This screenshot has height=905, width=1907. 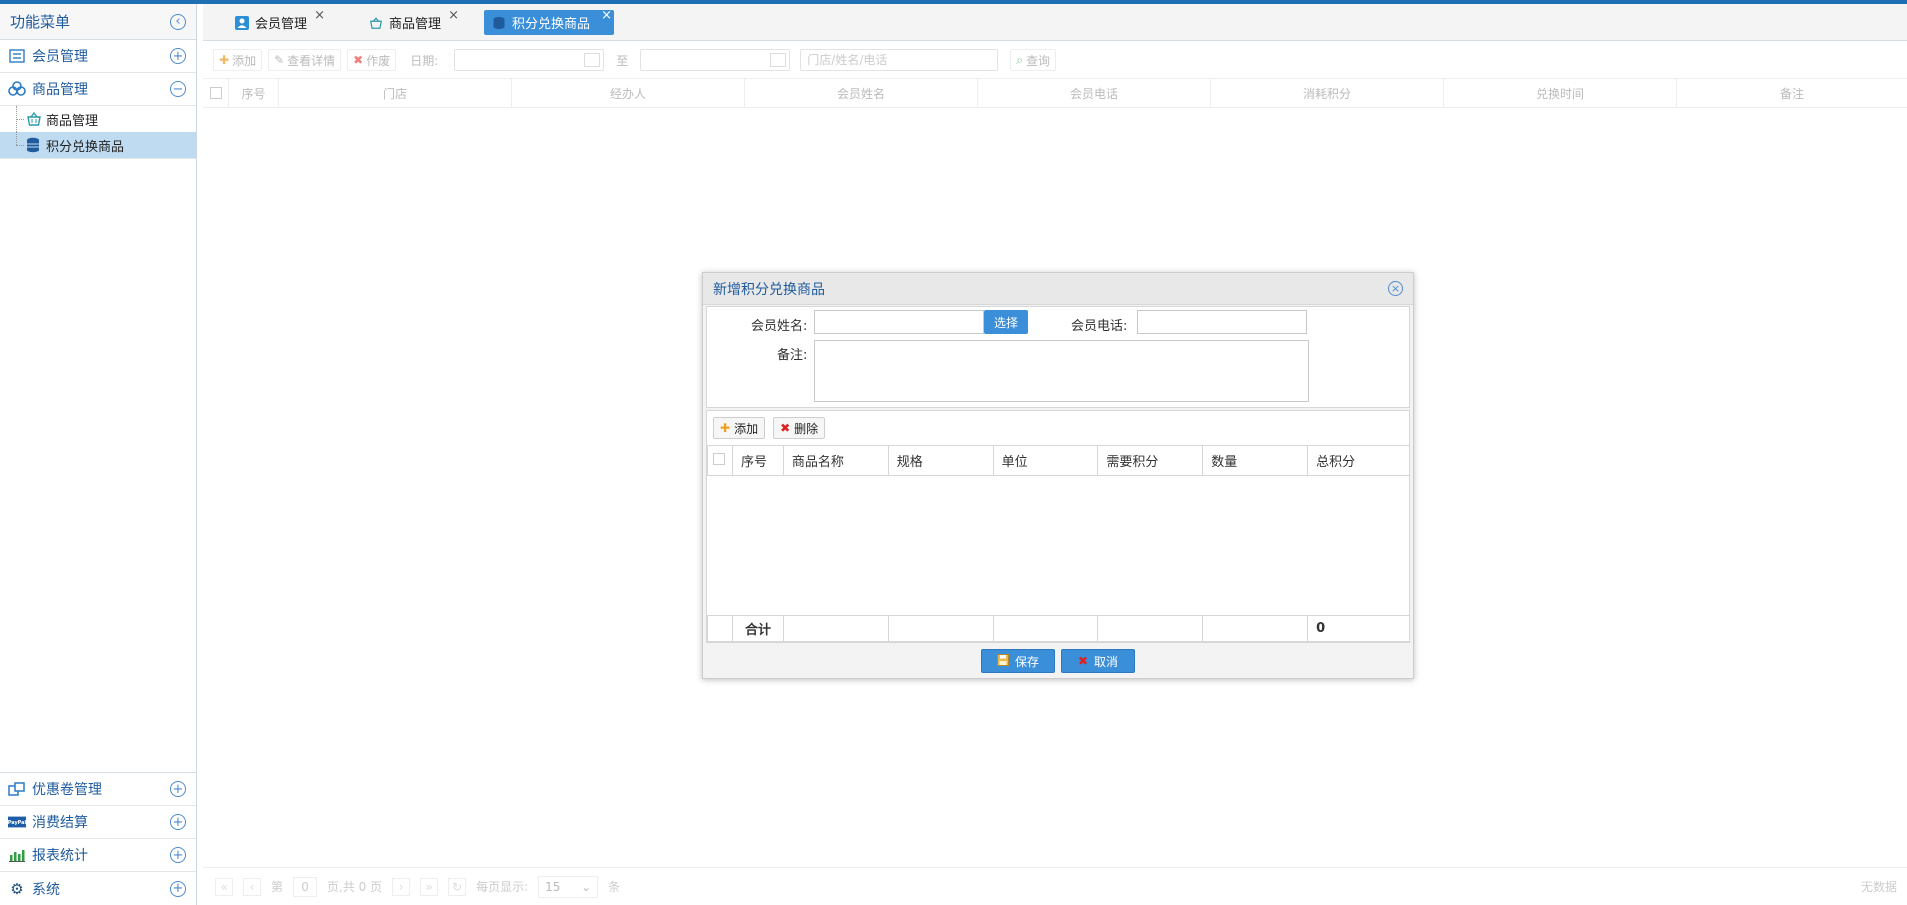 I want to click on column-header: 商品名称, so click(x=835, y=460).